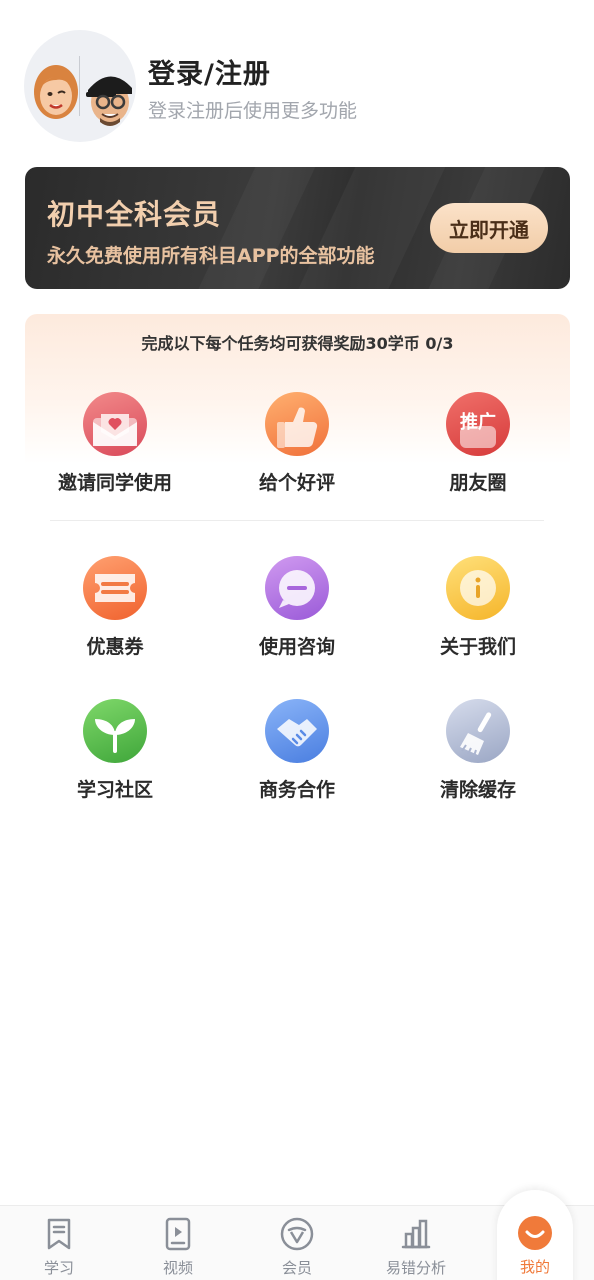  I want to click on chart-icon, so click(416, 1234).